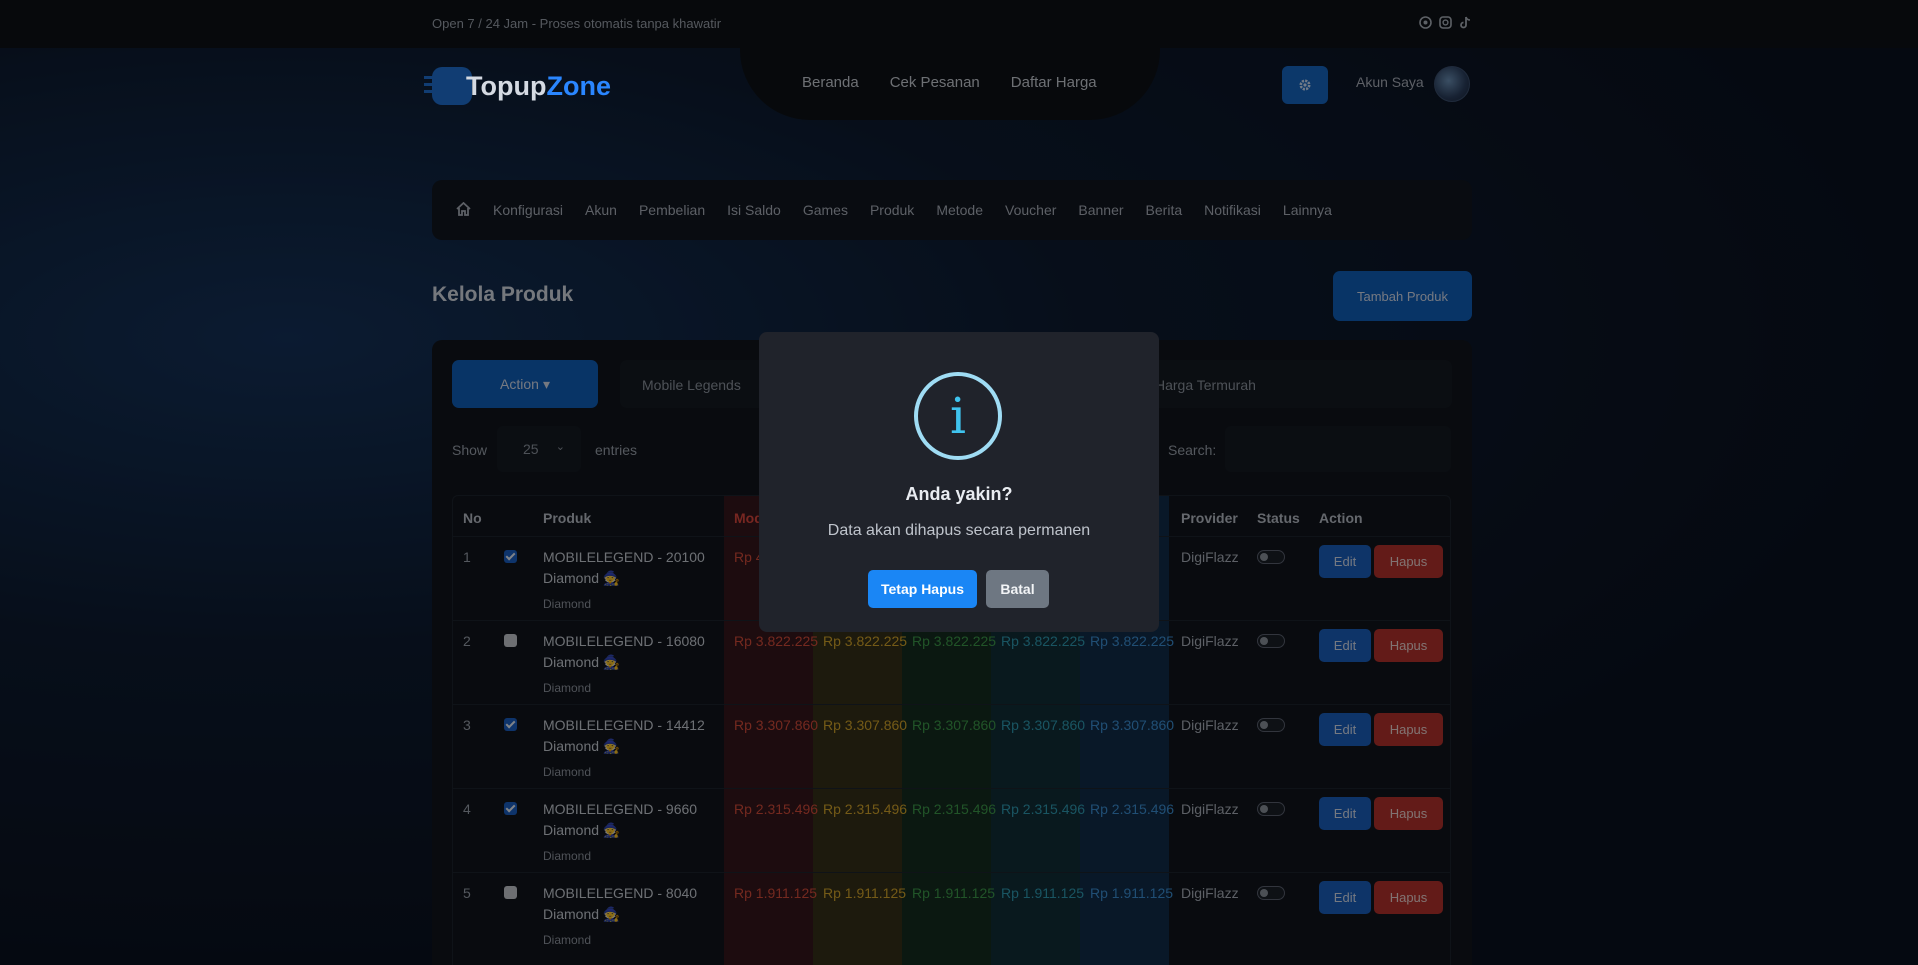  What do you see at coordinates (1017, 589) in the screenshot?
I see `cancel-button: Batal` at bounding box center [1017, 589].